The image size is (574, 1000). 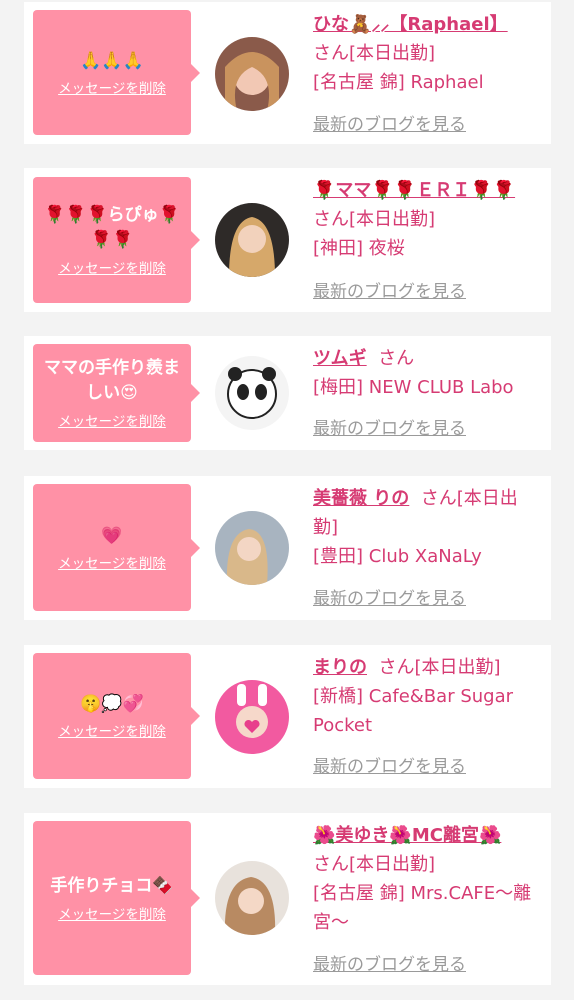 What do you see at coordinates (397, 556) in the screenshot?
I see `shop-location: [豊田] Club XaNaLy` at bounding box center [397, 556].